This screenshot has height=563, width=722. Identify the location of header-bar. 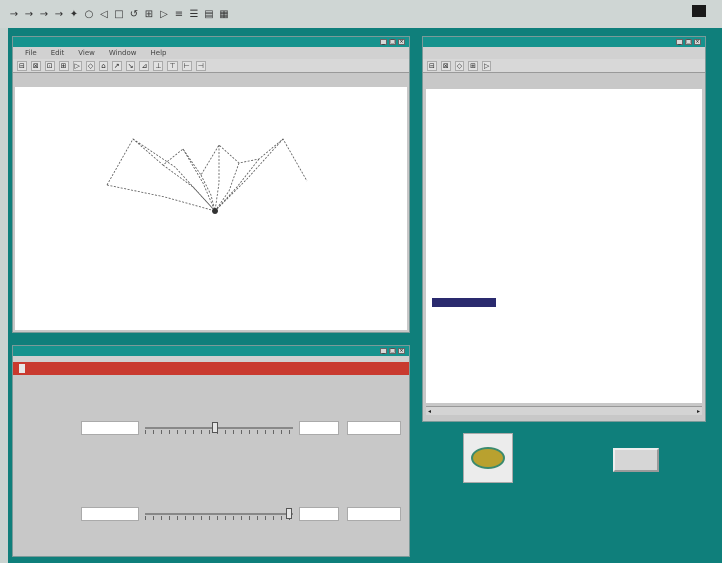
(211, 368).